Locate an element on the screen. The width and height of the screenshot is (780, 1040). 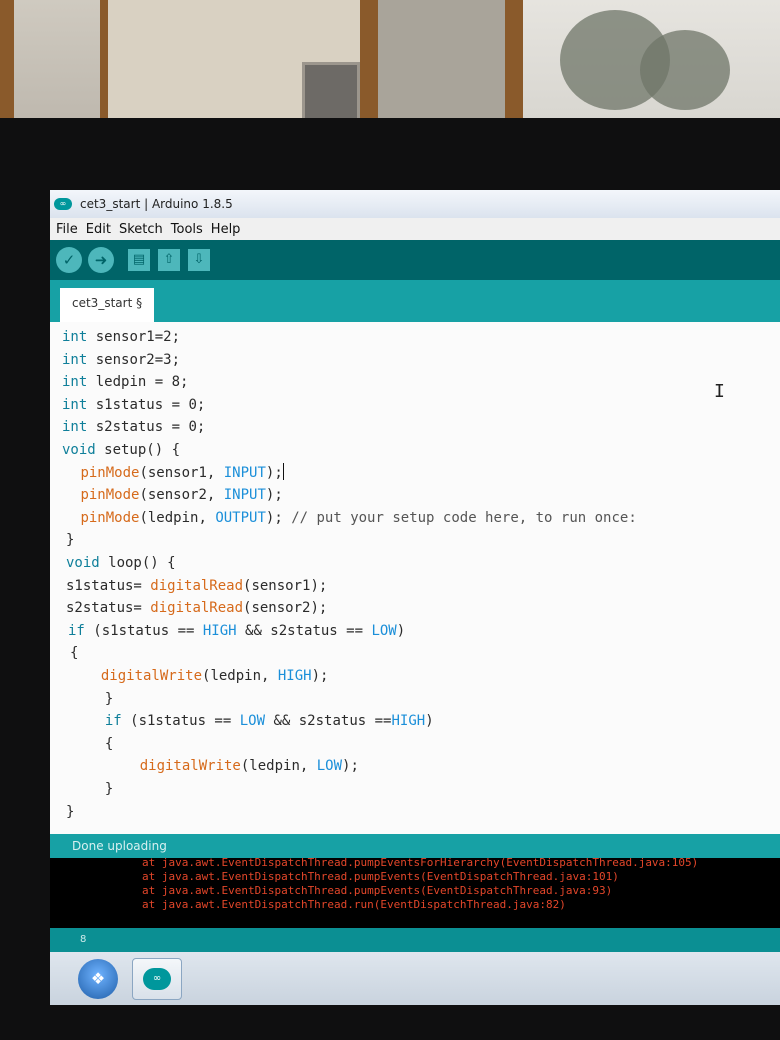
menu-tools: Tools is located at coordinates (187, 229).